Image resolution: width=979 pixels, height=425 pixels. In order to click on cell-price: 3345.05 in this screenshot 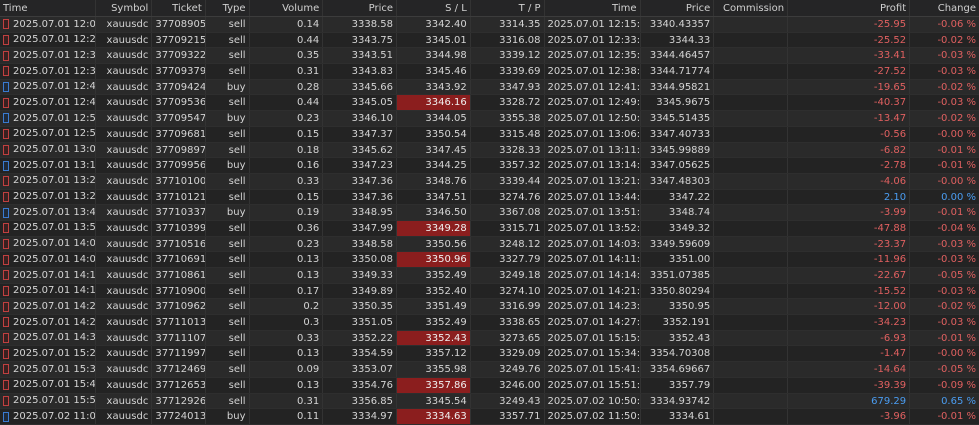, I will do `click(360, 103)`.